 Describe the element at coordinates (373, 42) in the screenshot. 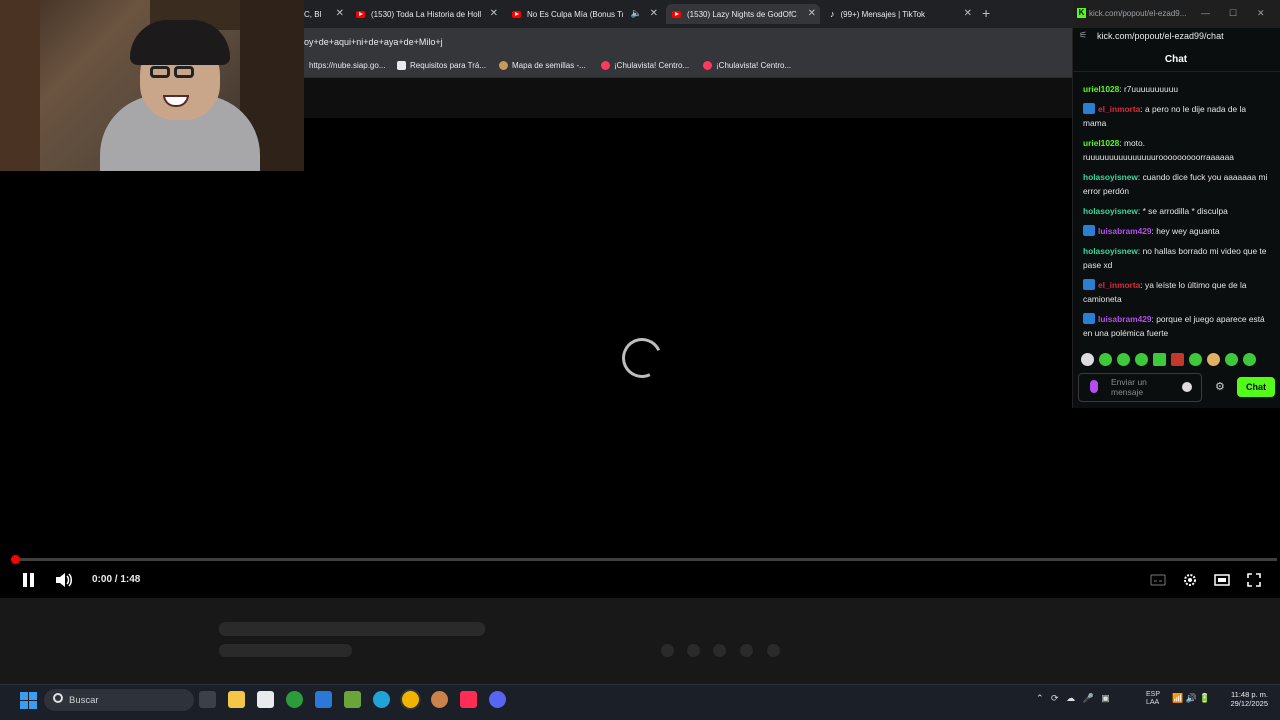

I see `url-input: oy+de+aqui+ni+de+aya+de+Milo+j` at that location.